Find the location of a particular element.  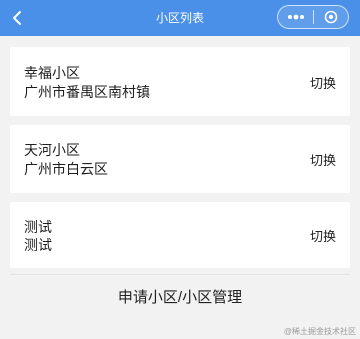

community-name: 天河小区 is located at coordinates (52, 150).